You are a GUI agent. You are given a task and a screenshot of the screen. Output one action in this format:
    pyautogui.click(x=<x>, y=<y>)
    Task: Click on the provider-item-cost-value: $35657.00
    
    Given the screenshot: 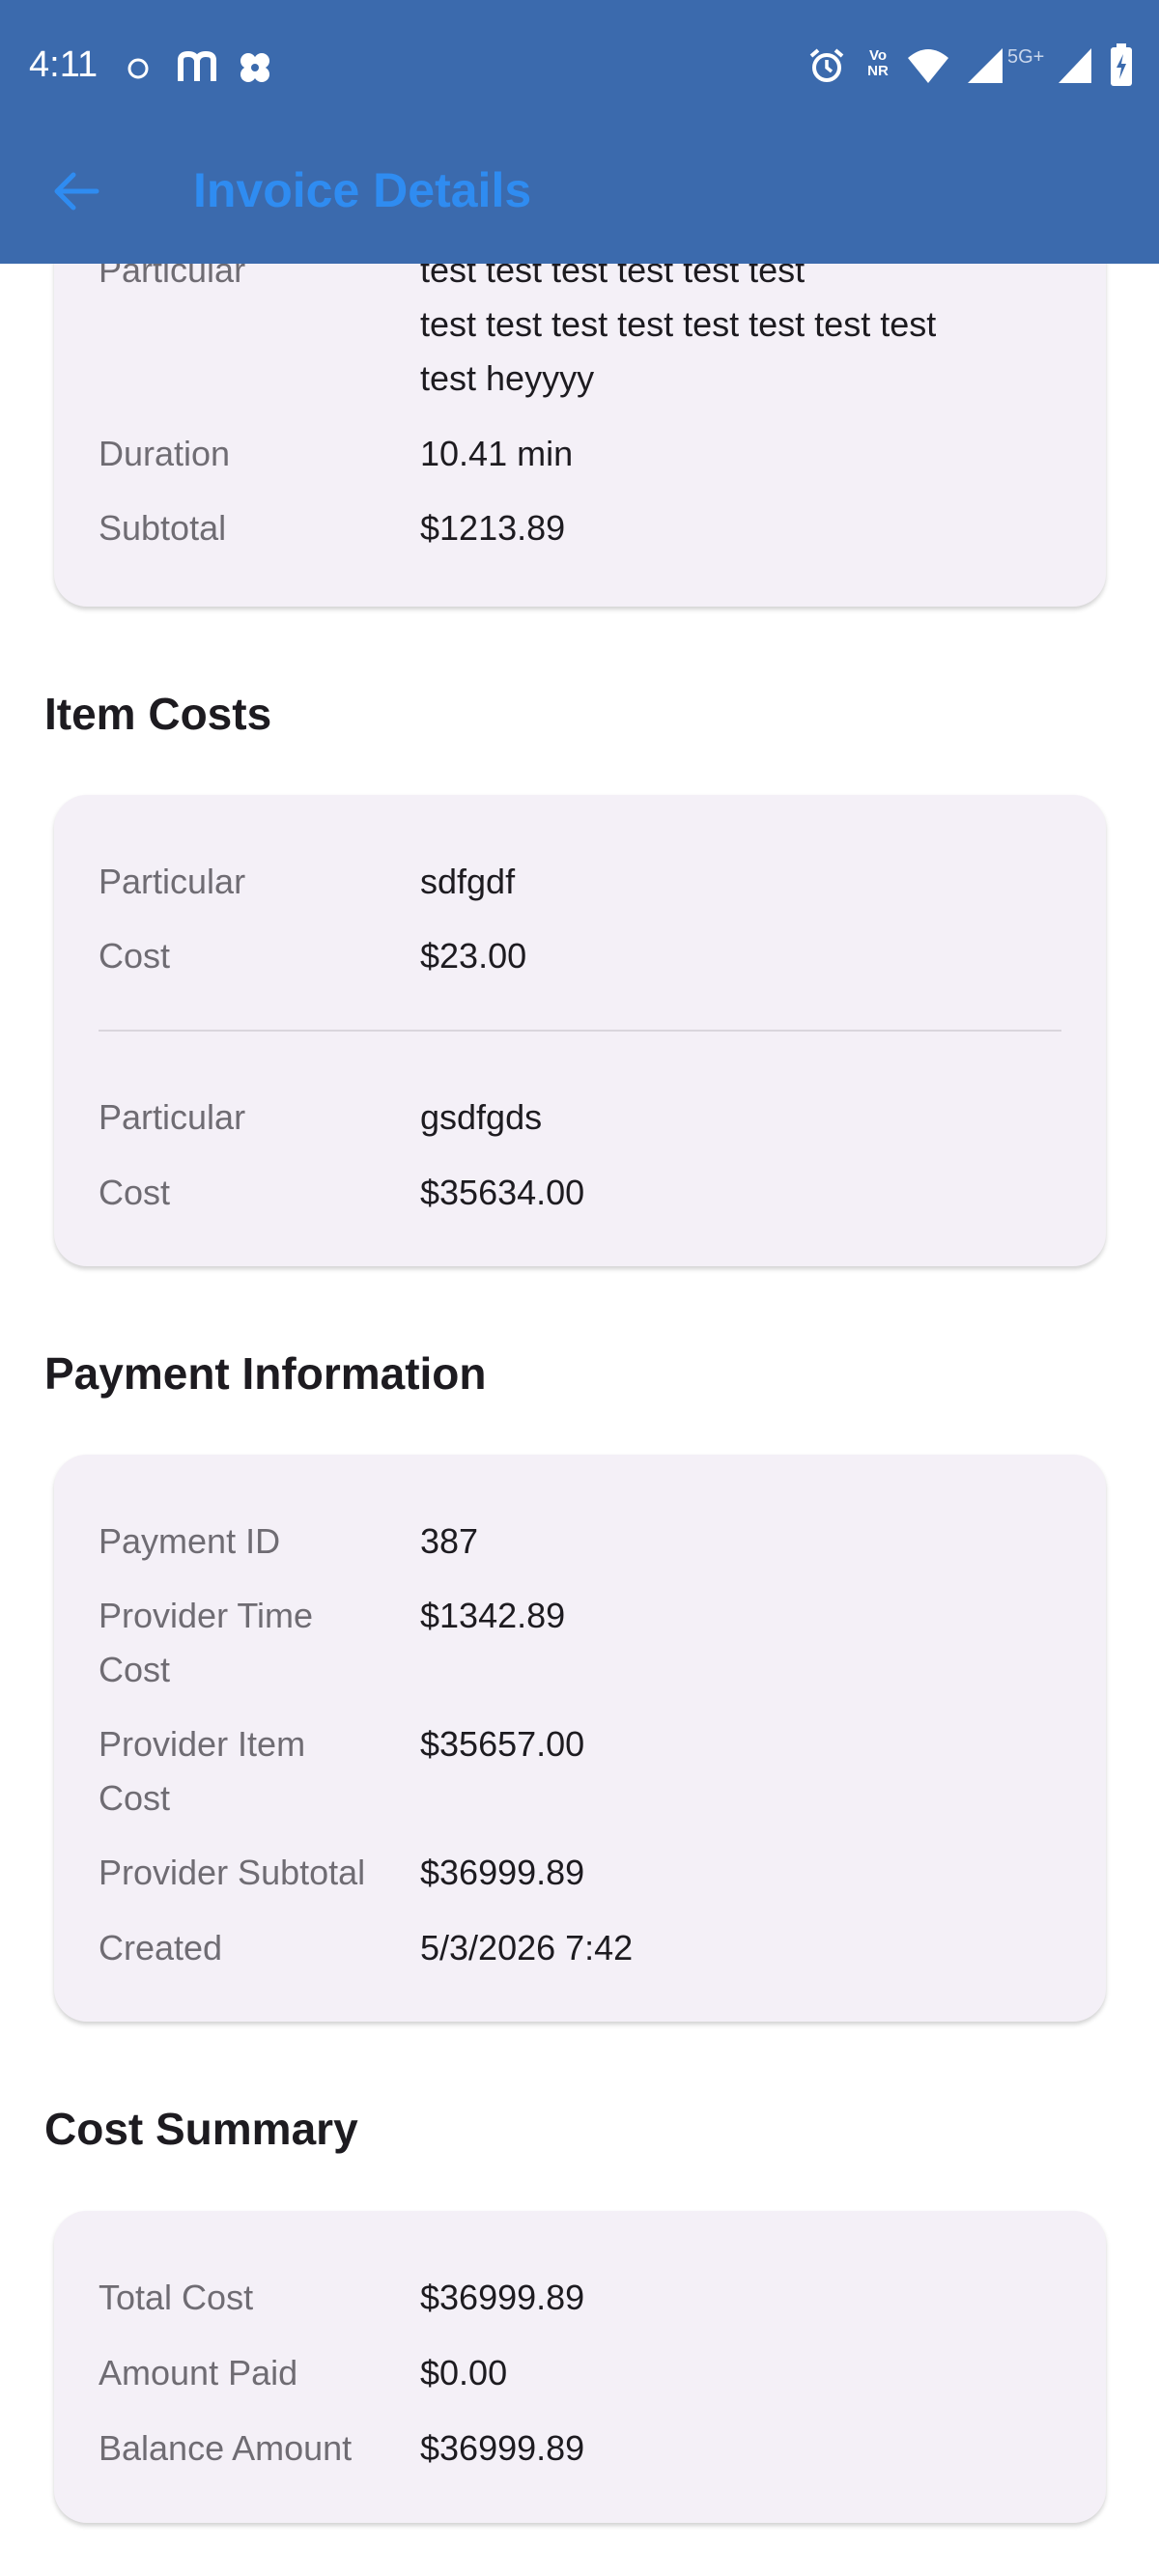 What is the action you would take?
    pyautogui.click(x=502, y=1744)
    